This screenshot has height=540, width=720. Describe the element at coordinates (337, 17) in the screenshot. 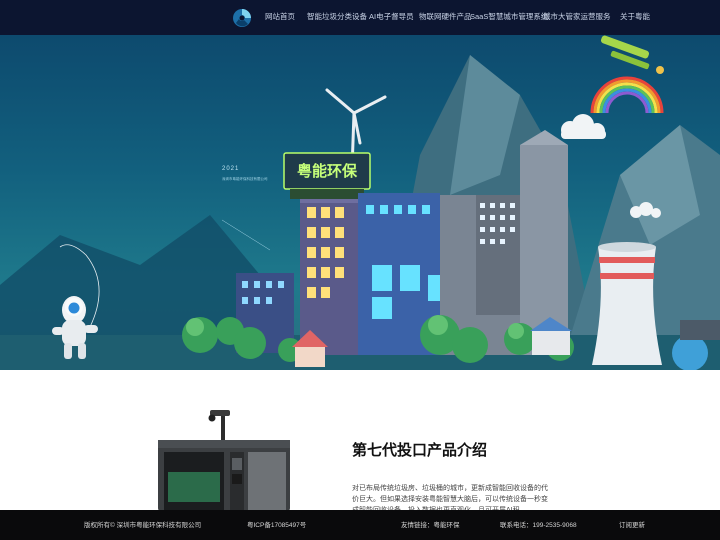

I see `nav-smart-sorting-equipment: 智能垃圾分类设备` at that location.